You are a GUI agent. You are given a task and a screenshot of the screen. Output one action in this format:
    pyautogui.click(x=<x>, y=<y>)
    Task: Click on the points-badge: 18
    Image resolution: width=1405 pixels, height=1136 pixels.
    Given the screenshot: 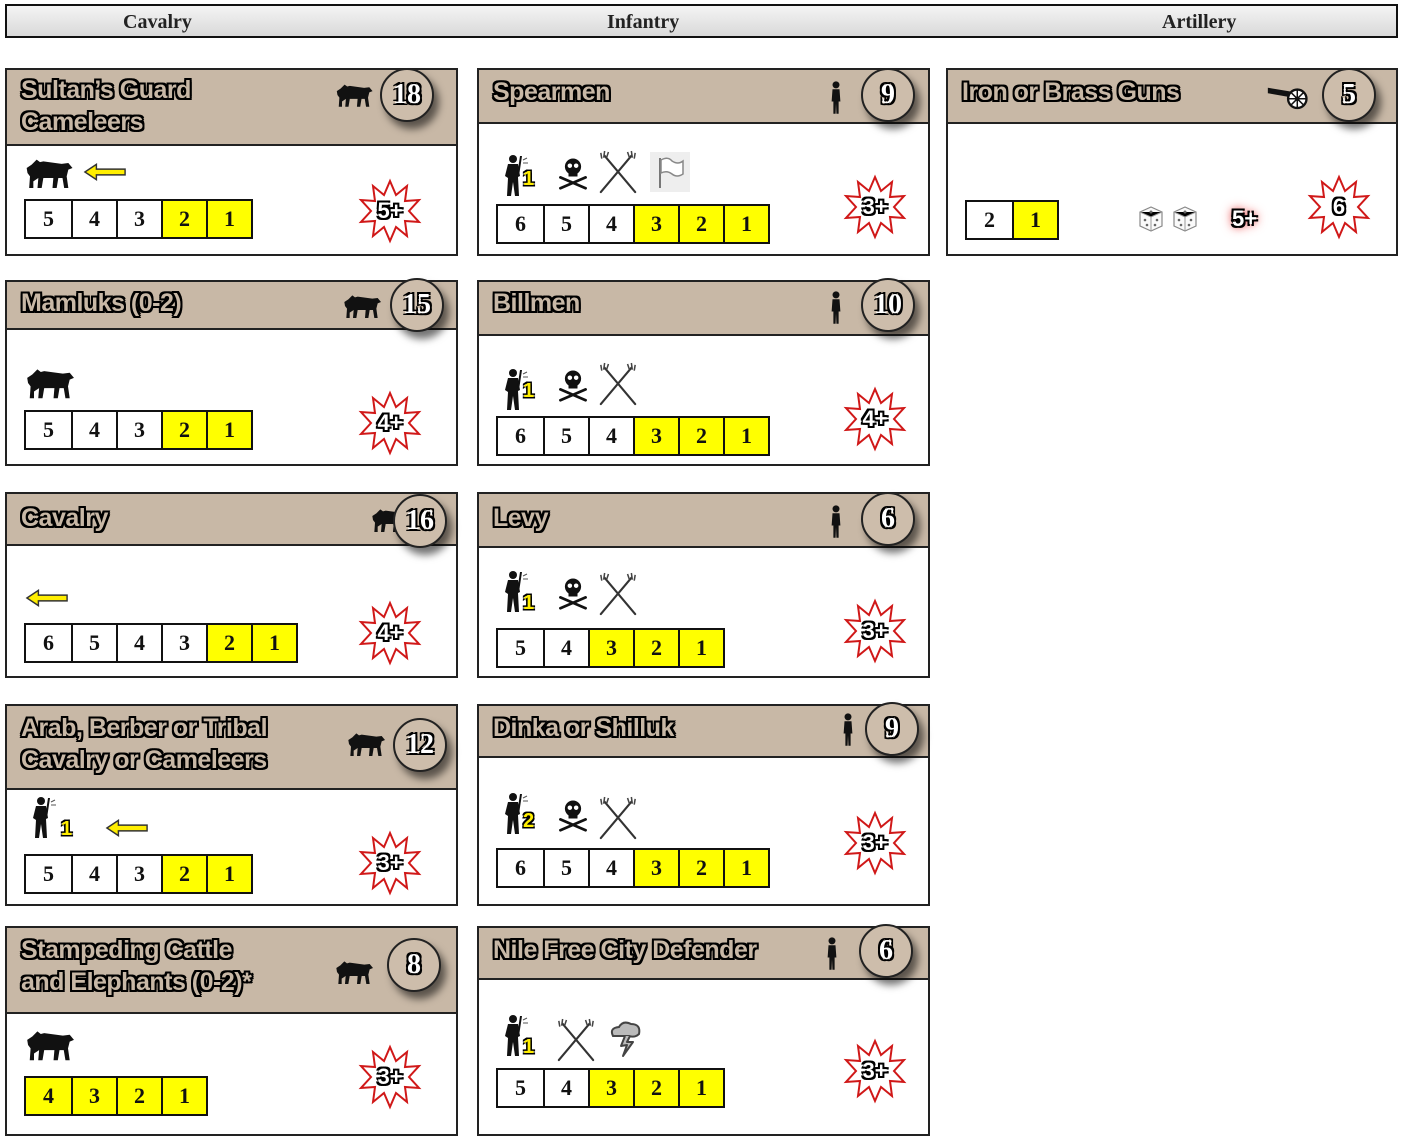 What is the action you would take?
    pyautogui.click(x=407, y=95)
    